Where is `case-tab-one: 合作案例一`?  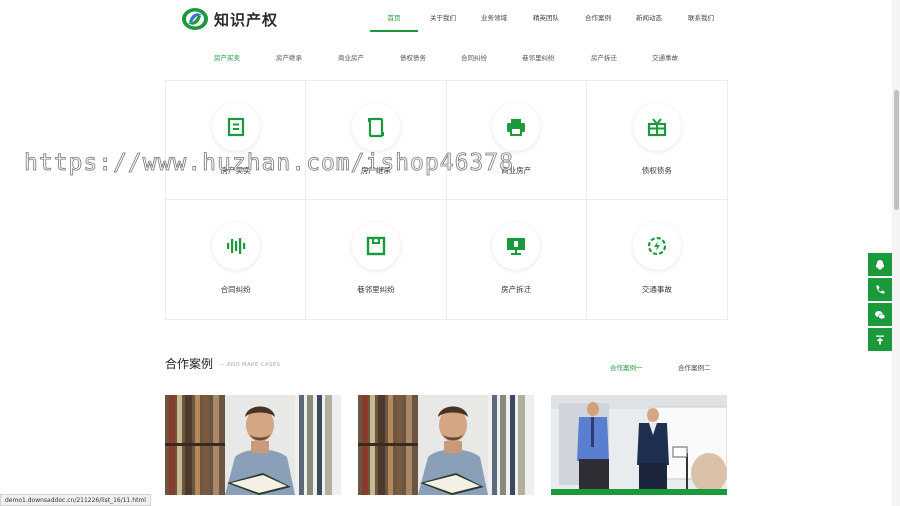 case-tab-one: 合作案例一 is located at coordinates (626, 367).